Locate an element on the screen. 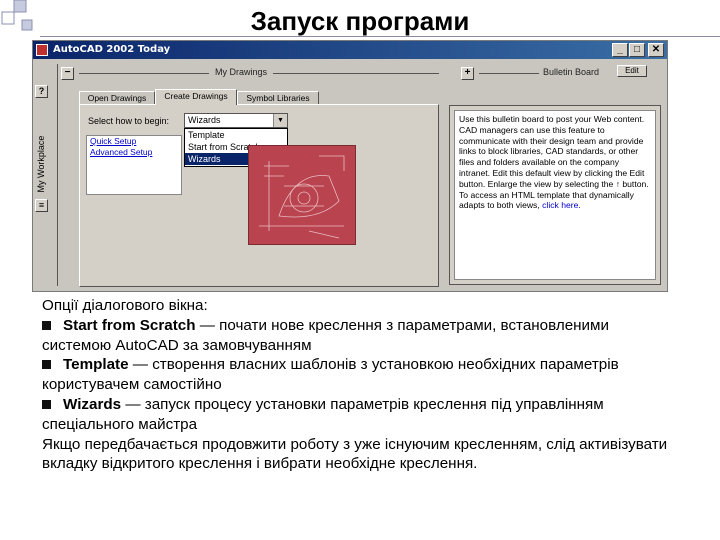  app-icon is located at coordinates (42, 50).